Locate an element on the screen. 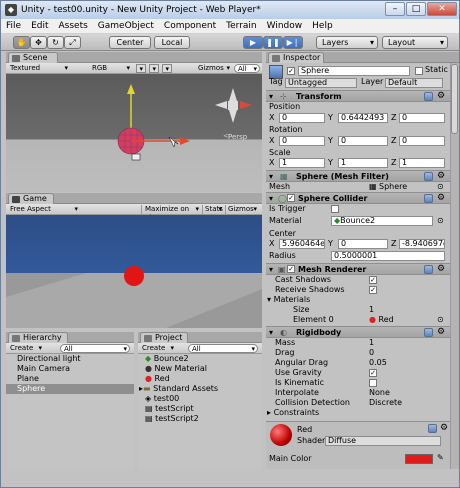 This screenshot has height=488, width=460. scene-search-input: All is located at coordinates (247, 69).